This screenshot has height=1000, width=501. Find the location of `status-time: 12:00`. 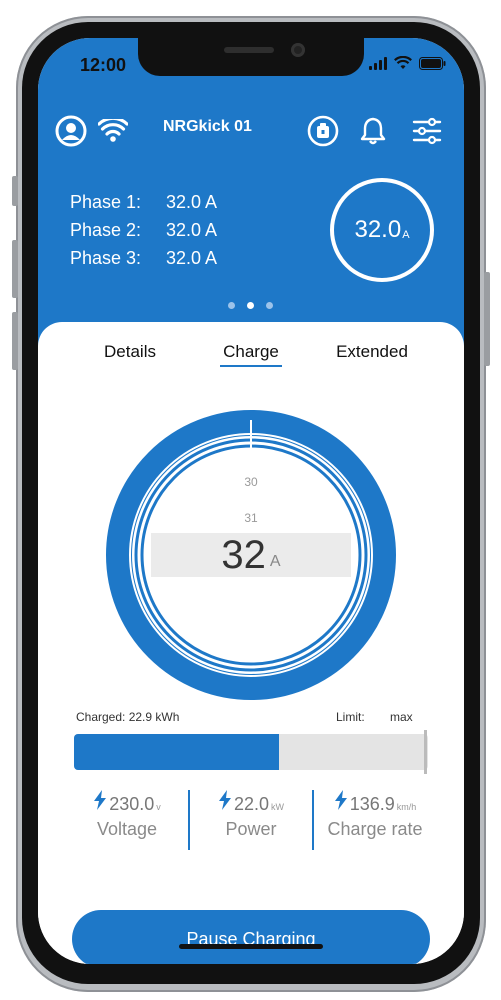

status-time: 12:00 is located at coordinates (103, 65).